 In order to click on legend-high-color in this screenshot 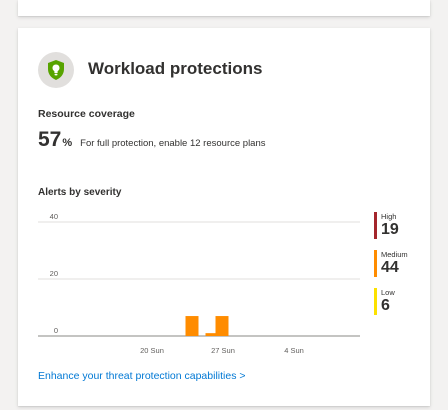, I will do `click(375, 225)`.